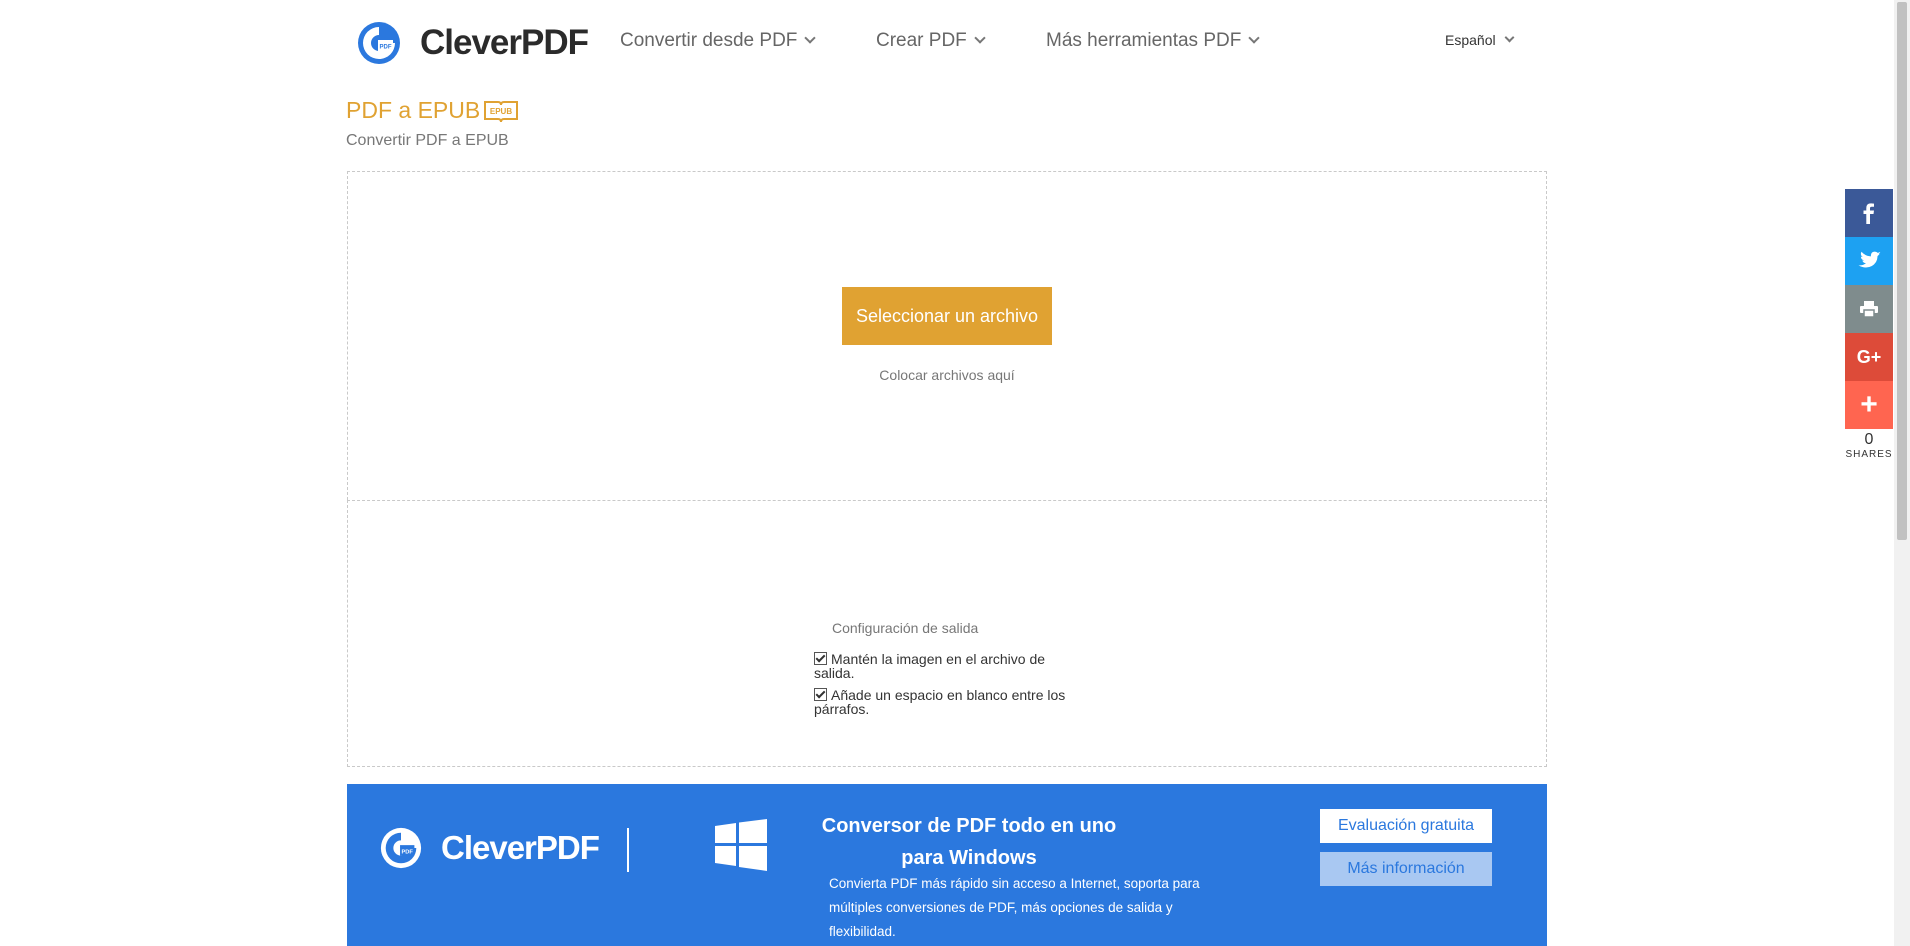 This screenshot has width=1910, height=946. What do you see at coordinates (921, 40) in the screenshot?
I see `nav-label: Crear PDF` at bounding box center [921, 40].